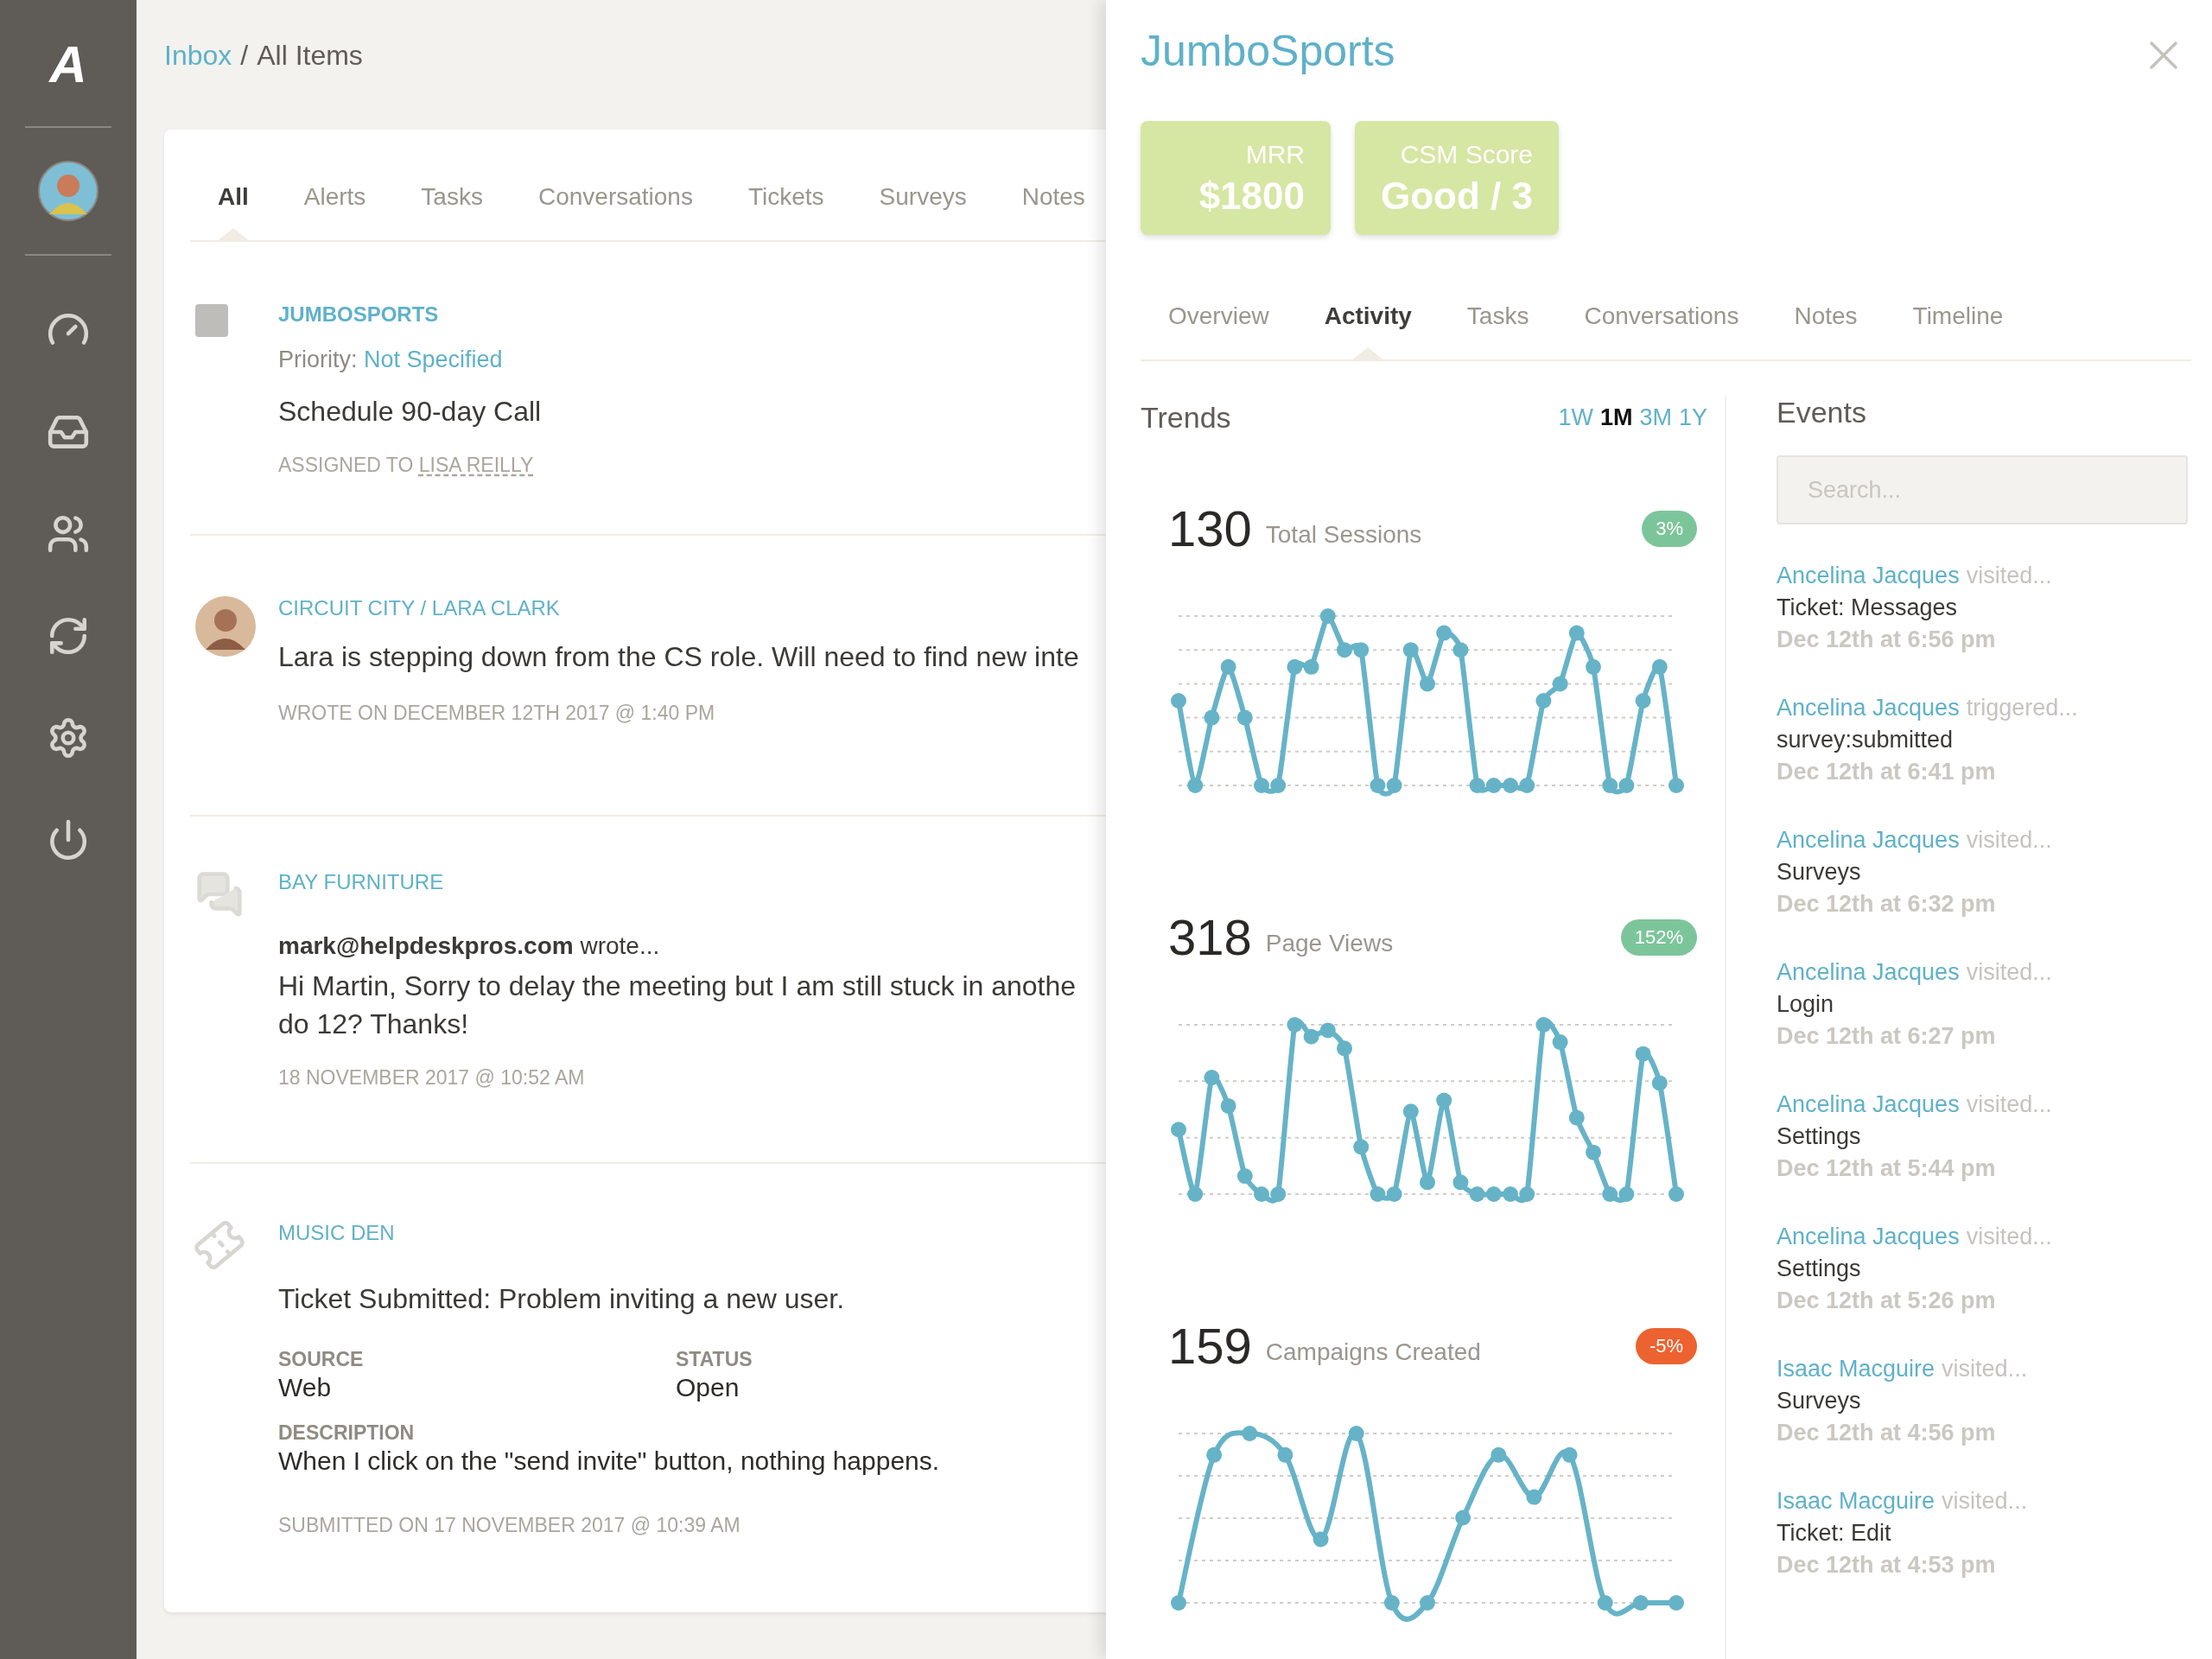  Describe the element at coordinates (198, 56) in the screenshot. I see `breadcrumb-link: Inbox` at that location.